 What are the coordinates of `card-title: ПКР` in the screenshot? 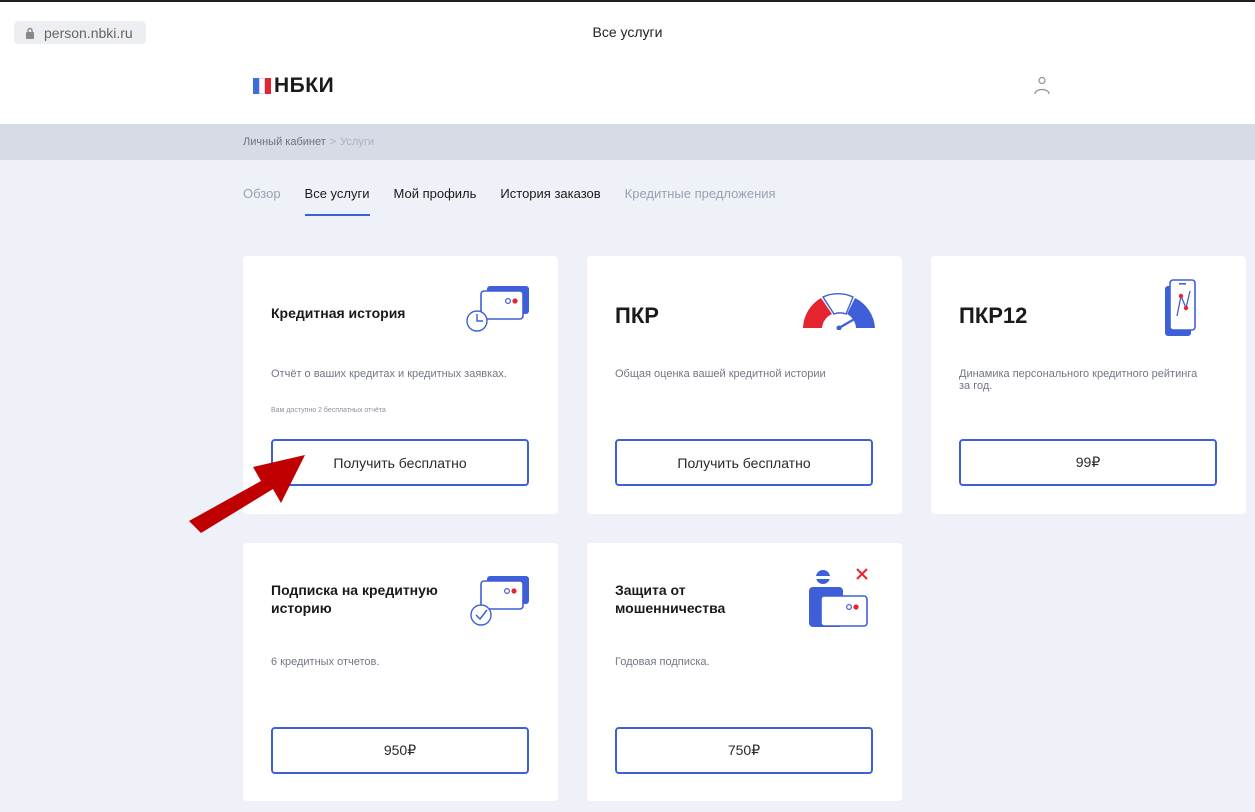 It's located at (637, 315).